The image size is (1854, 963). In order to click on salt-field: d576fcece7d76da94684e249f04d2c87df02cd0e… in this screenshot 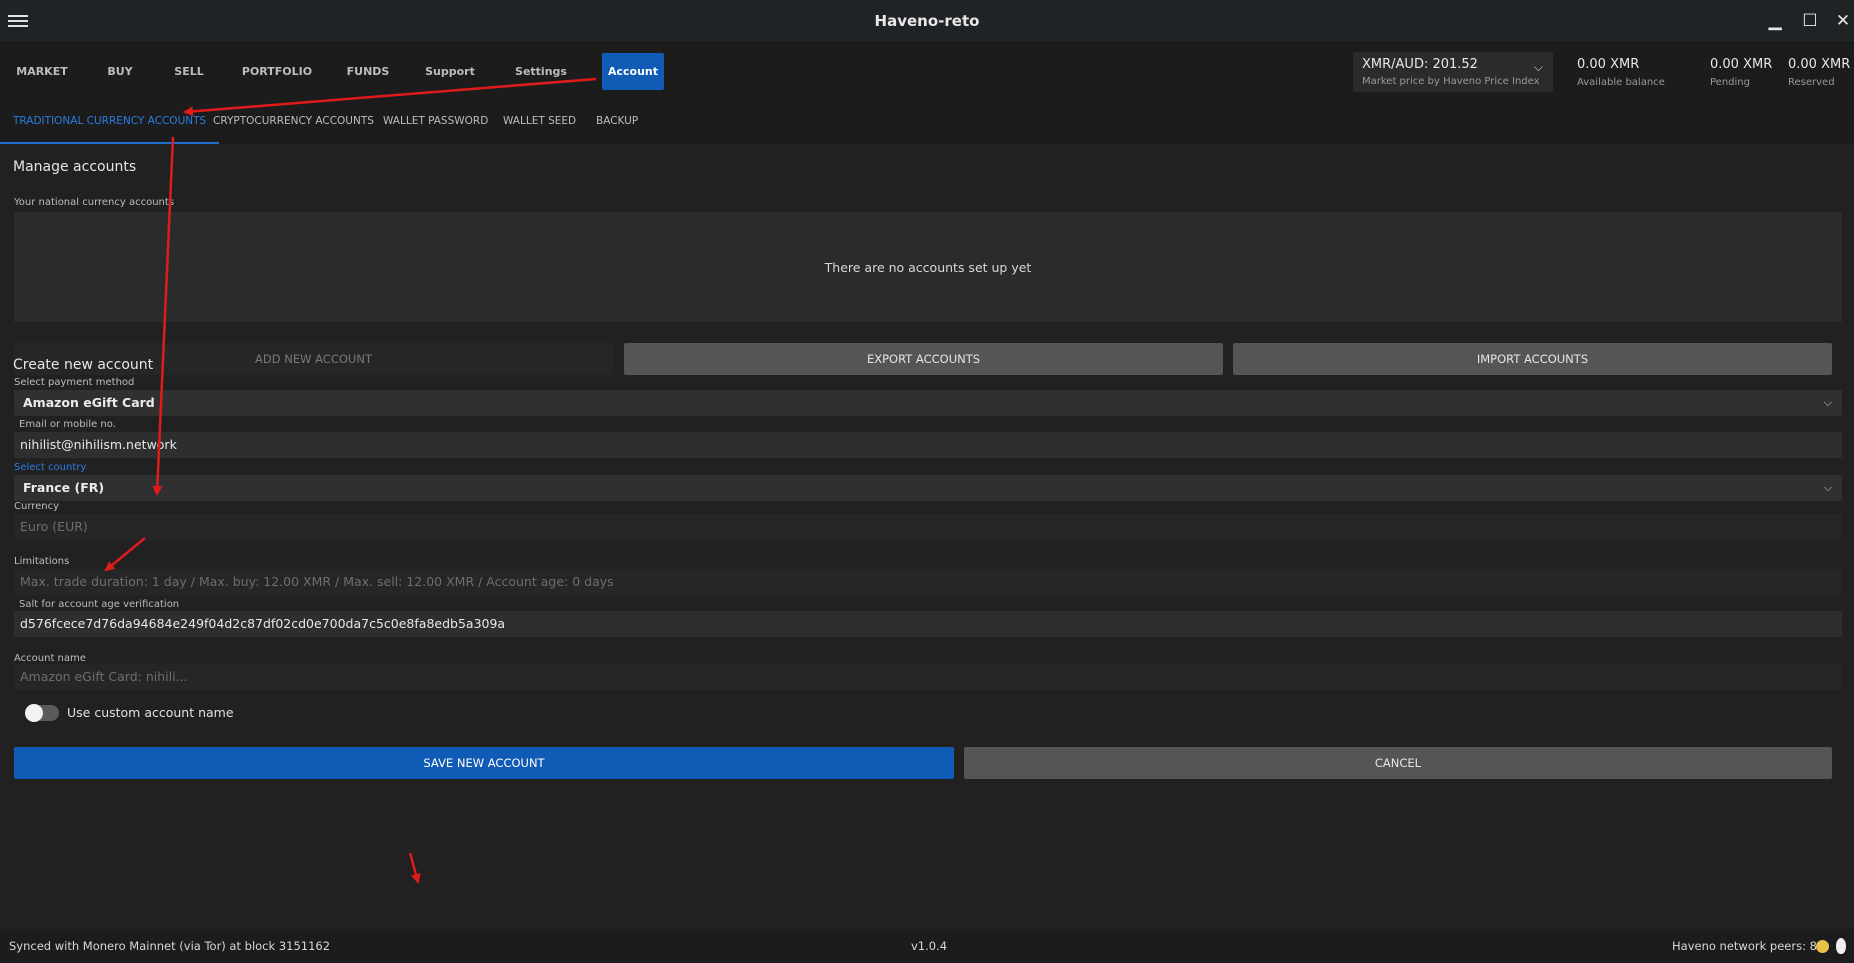, I will do `click(928, 624)`.